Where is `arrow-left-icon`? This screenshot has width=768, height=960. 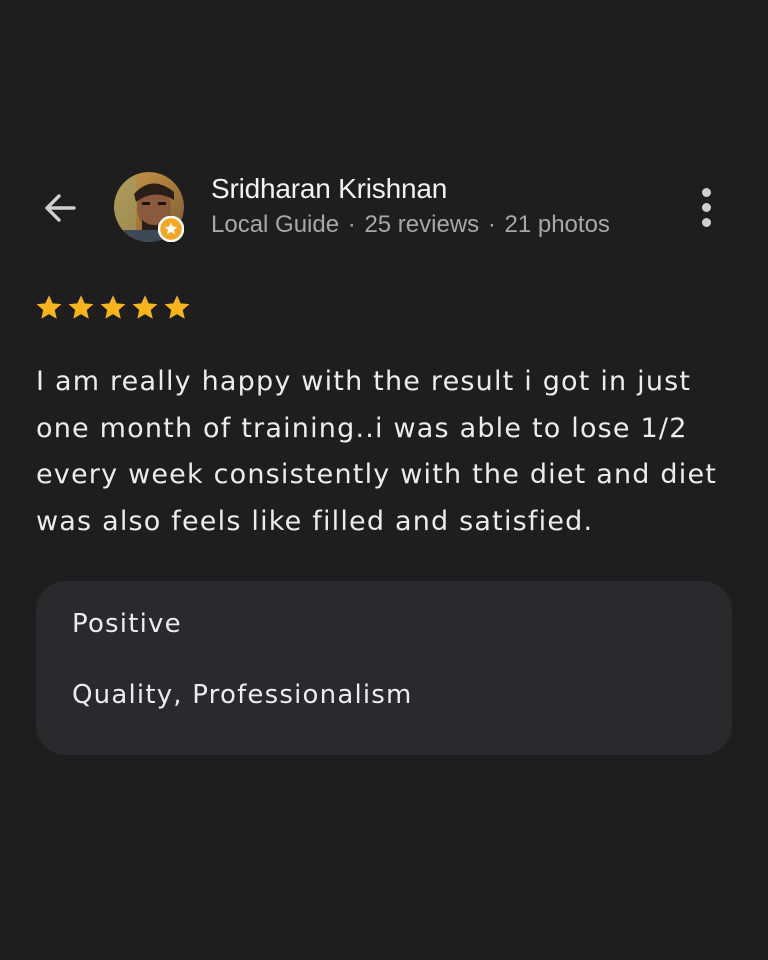
arrow-left-icon is located at coordinates (60, 208).